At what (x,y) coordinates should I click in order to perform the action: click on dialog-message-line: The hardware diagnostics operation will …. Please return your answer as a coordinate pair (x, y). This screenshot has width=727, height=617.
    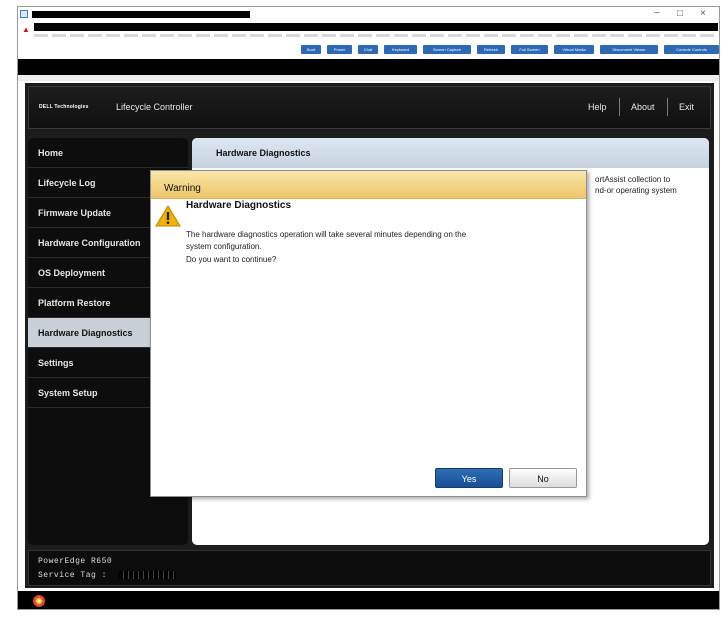
    Looking at the image, I should click on (326, 234).